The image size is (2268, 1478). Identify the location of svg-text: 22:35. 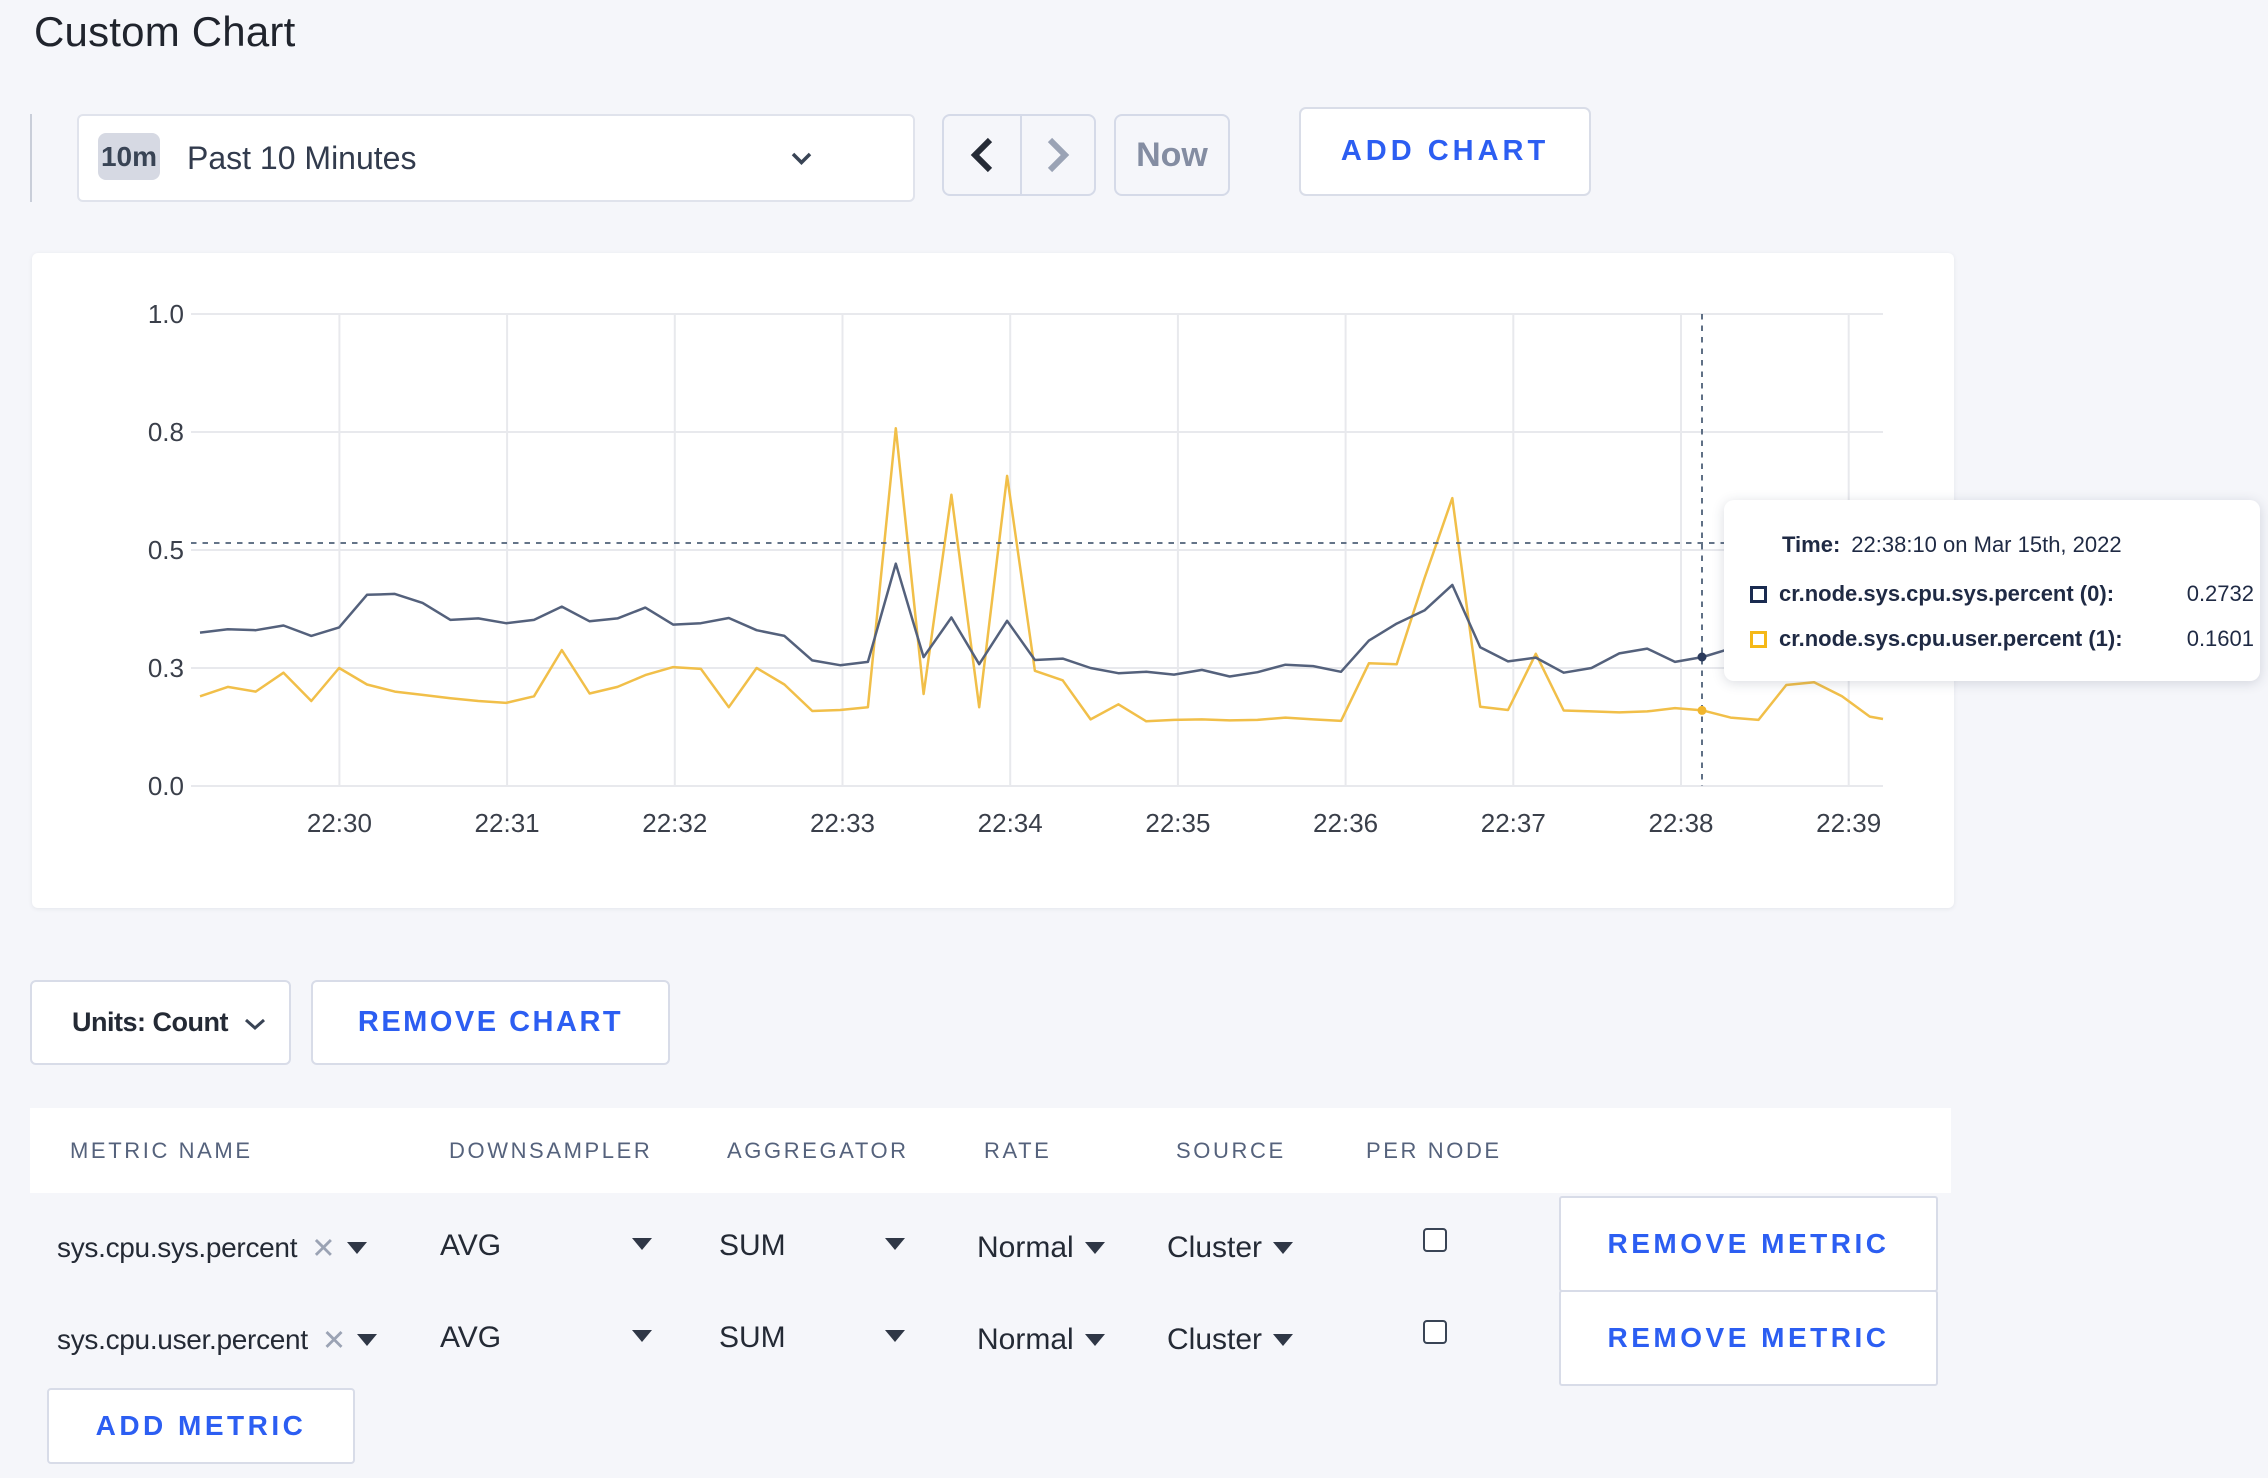
(1177, 823).